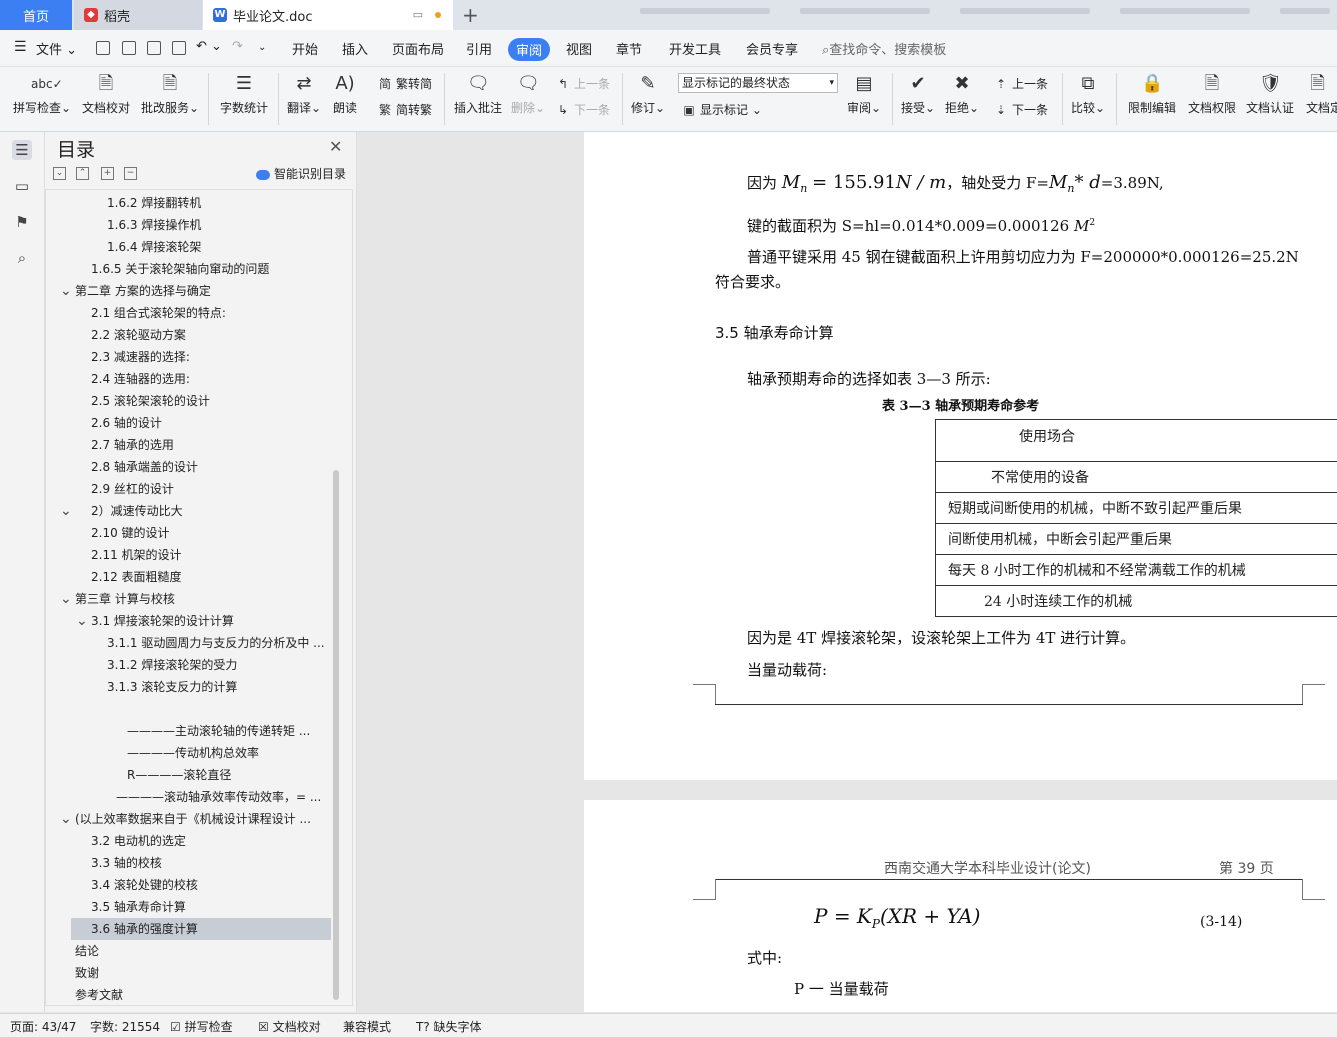  I want to click on menu-developer: 开发工具, so click(695, 48).